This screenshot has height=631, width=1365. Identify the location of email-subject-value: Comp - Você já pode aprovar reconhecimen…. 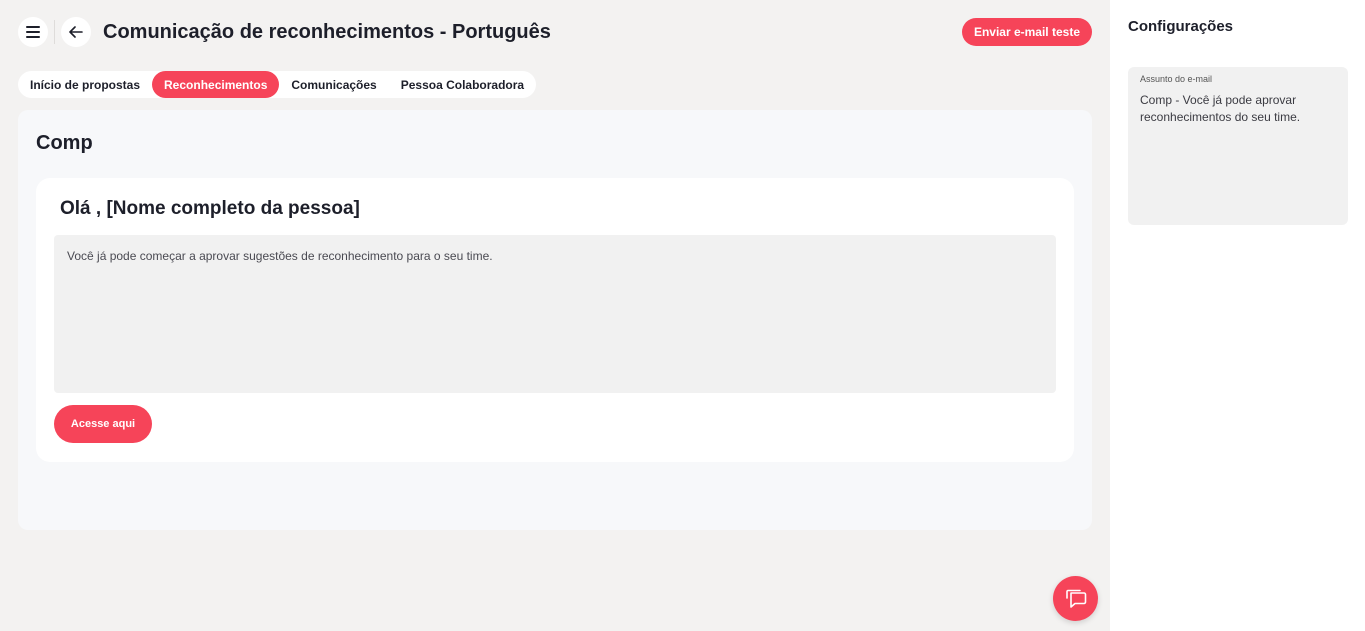
(1220, 108).